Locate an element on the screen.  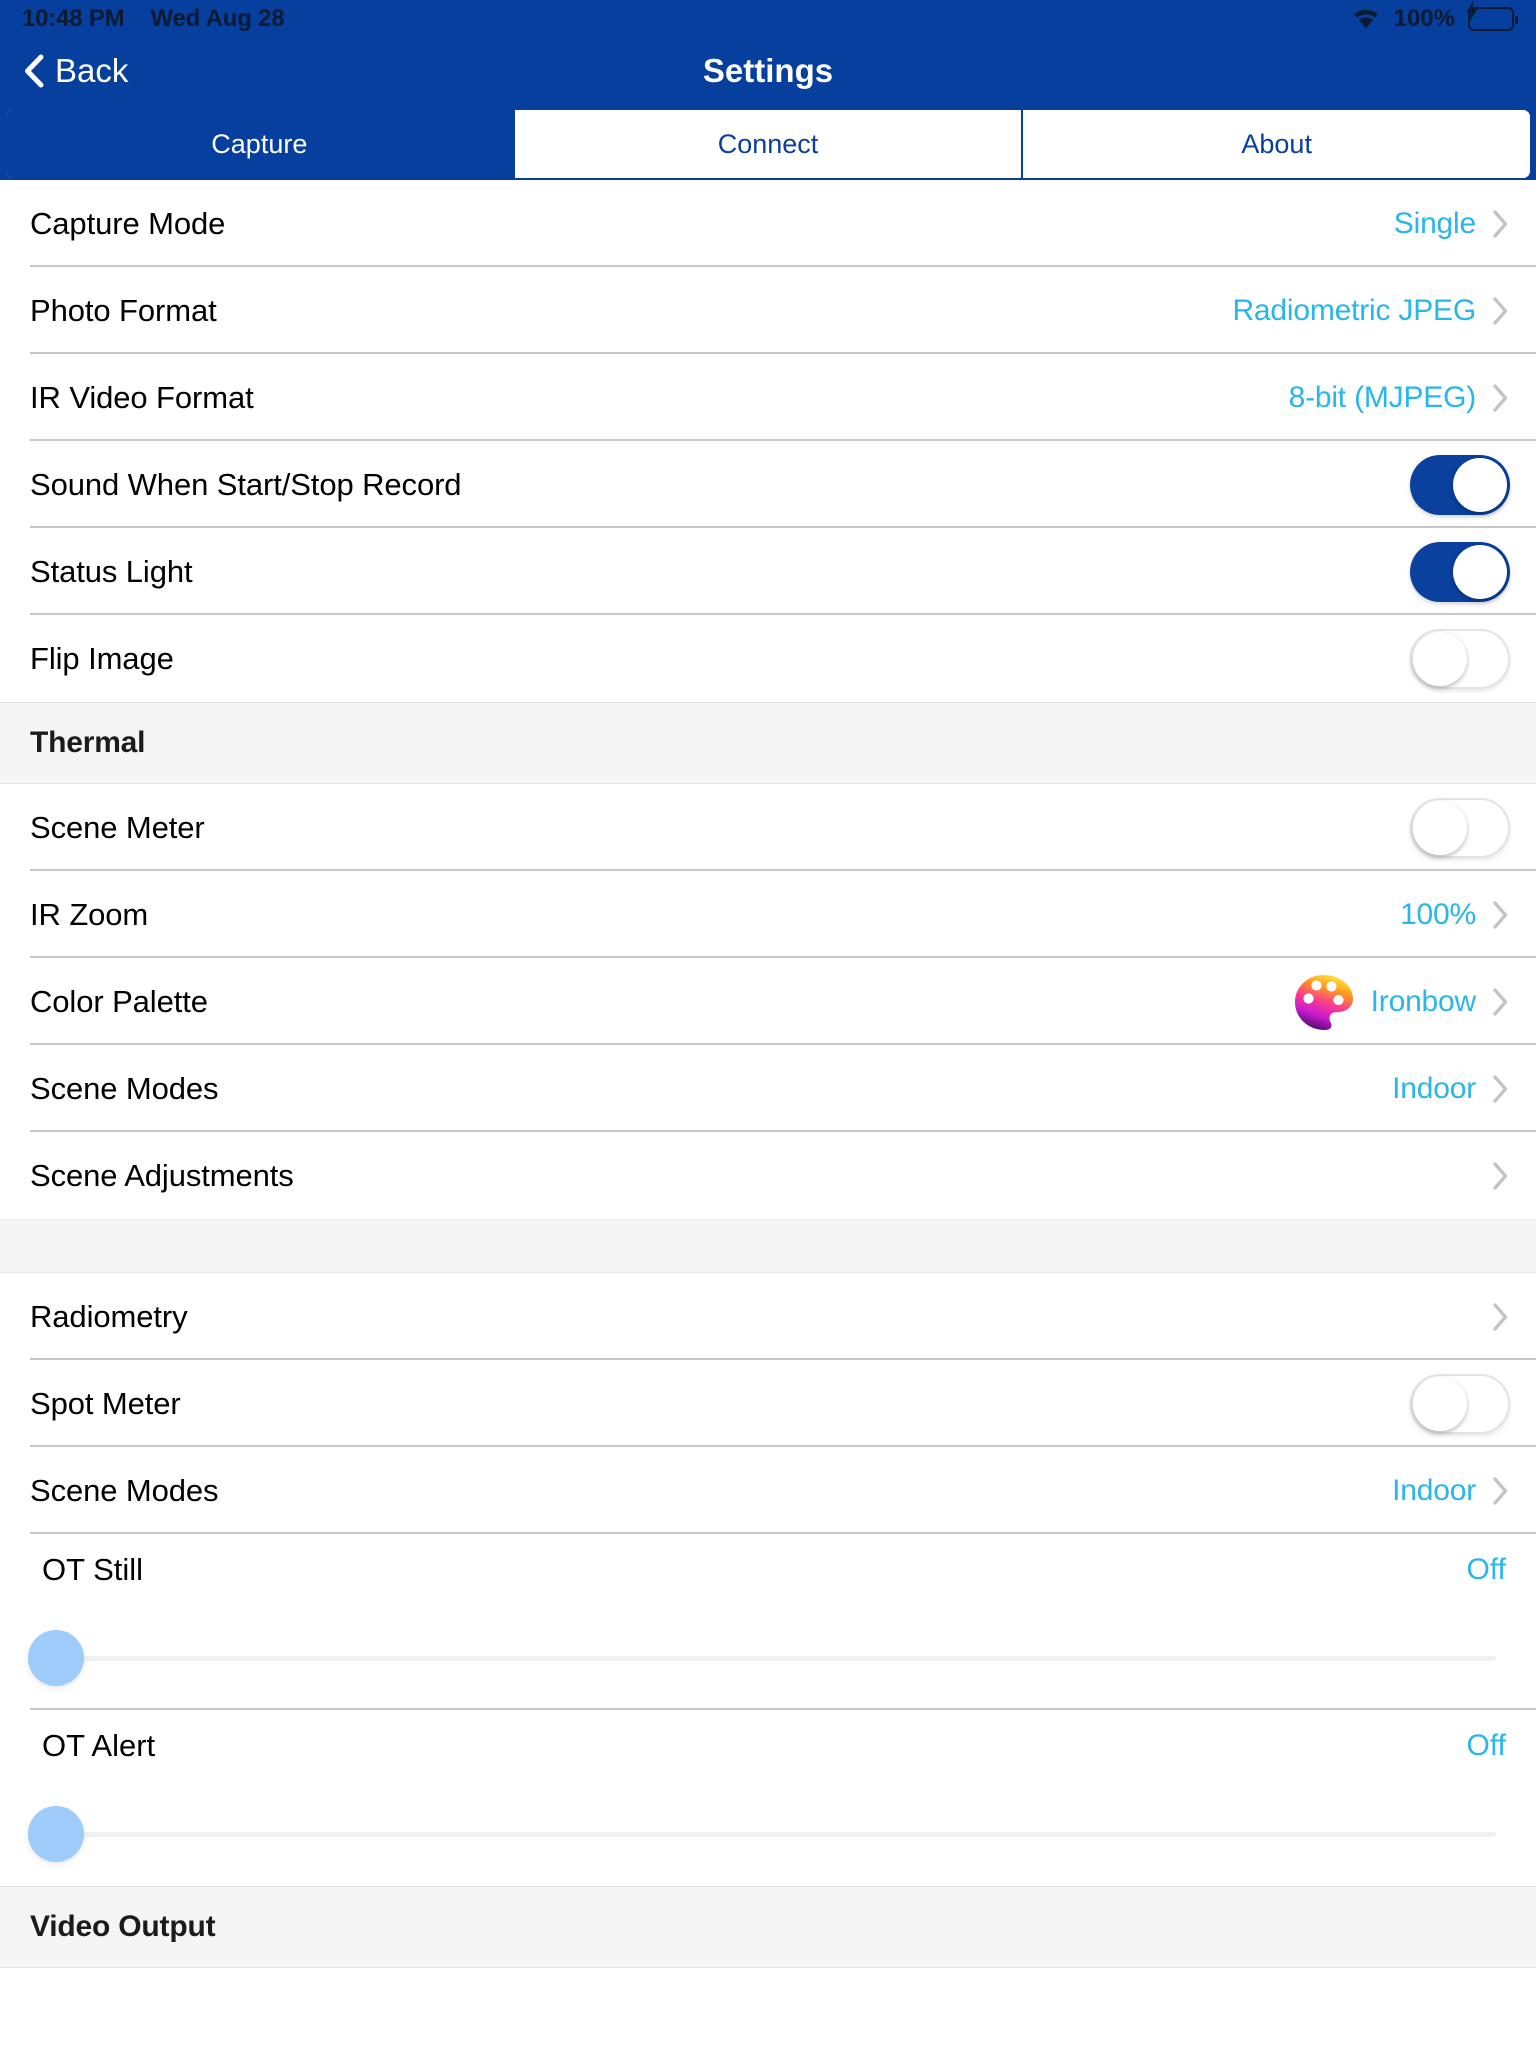
row-label: Scene Modes is located at coordinates (124, 1088).